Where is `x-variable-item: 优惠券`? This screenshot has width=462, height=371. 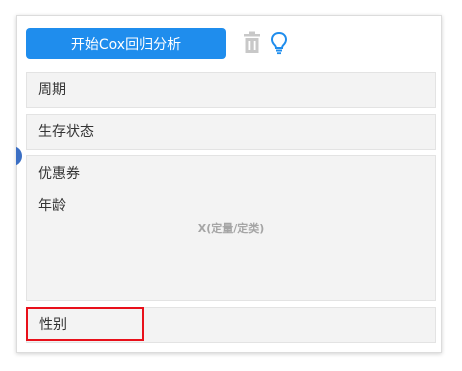
x-variable-item: 优惠券 is located at coordinates (59, 174).